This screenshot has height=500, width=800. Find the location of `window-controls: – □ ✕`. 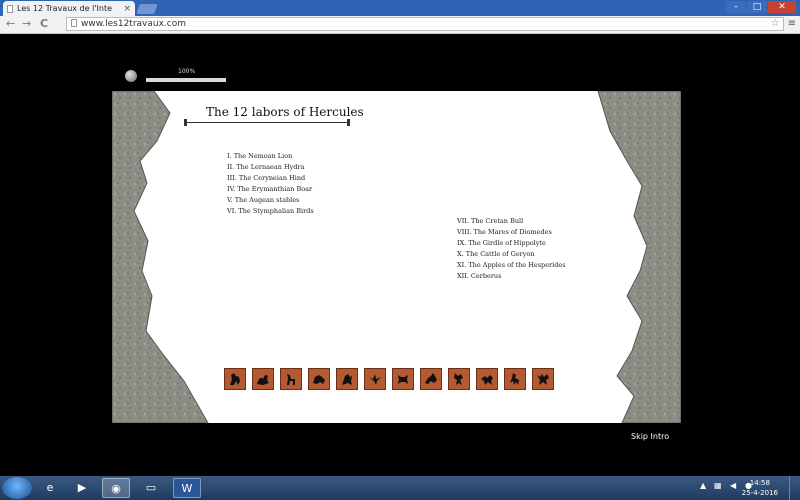

window-controls: – □ ✕ is located at coordinates (761, 7).